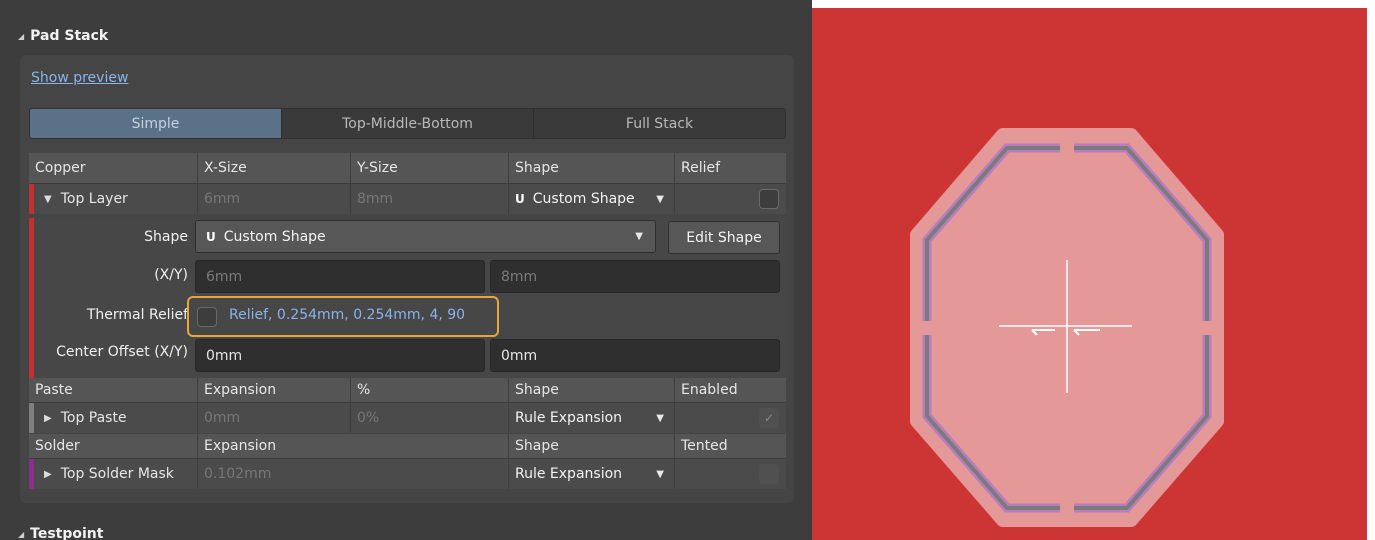 The height and width of the screenshot is (540, 1375). What do you see at coordinates (94, 199) in the screenshot?
I see `top-layer-label: Top Layer` at bounding box center [94, 199].